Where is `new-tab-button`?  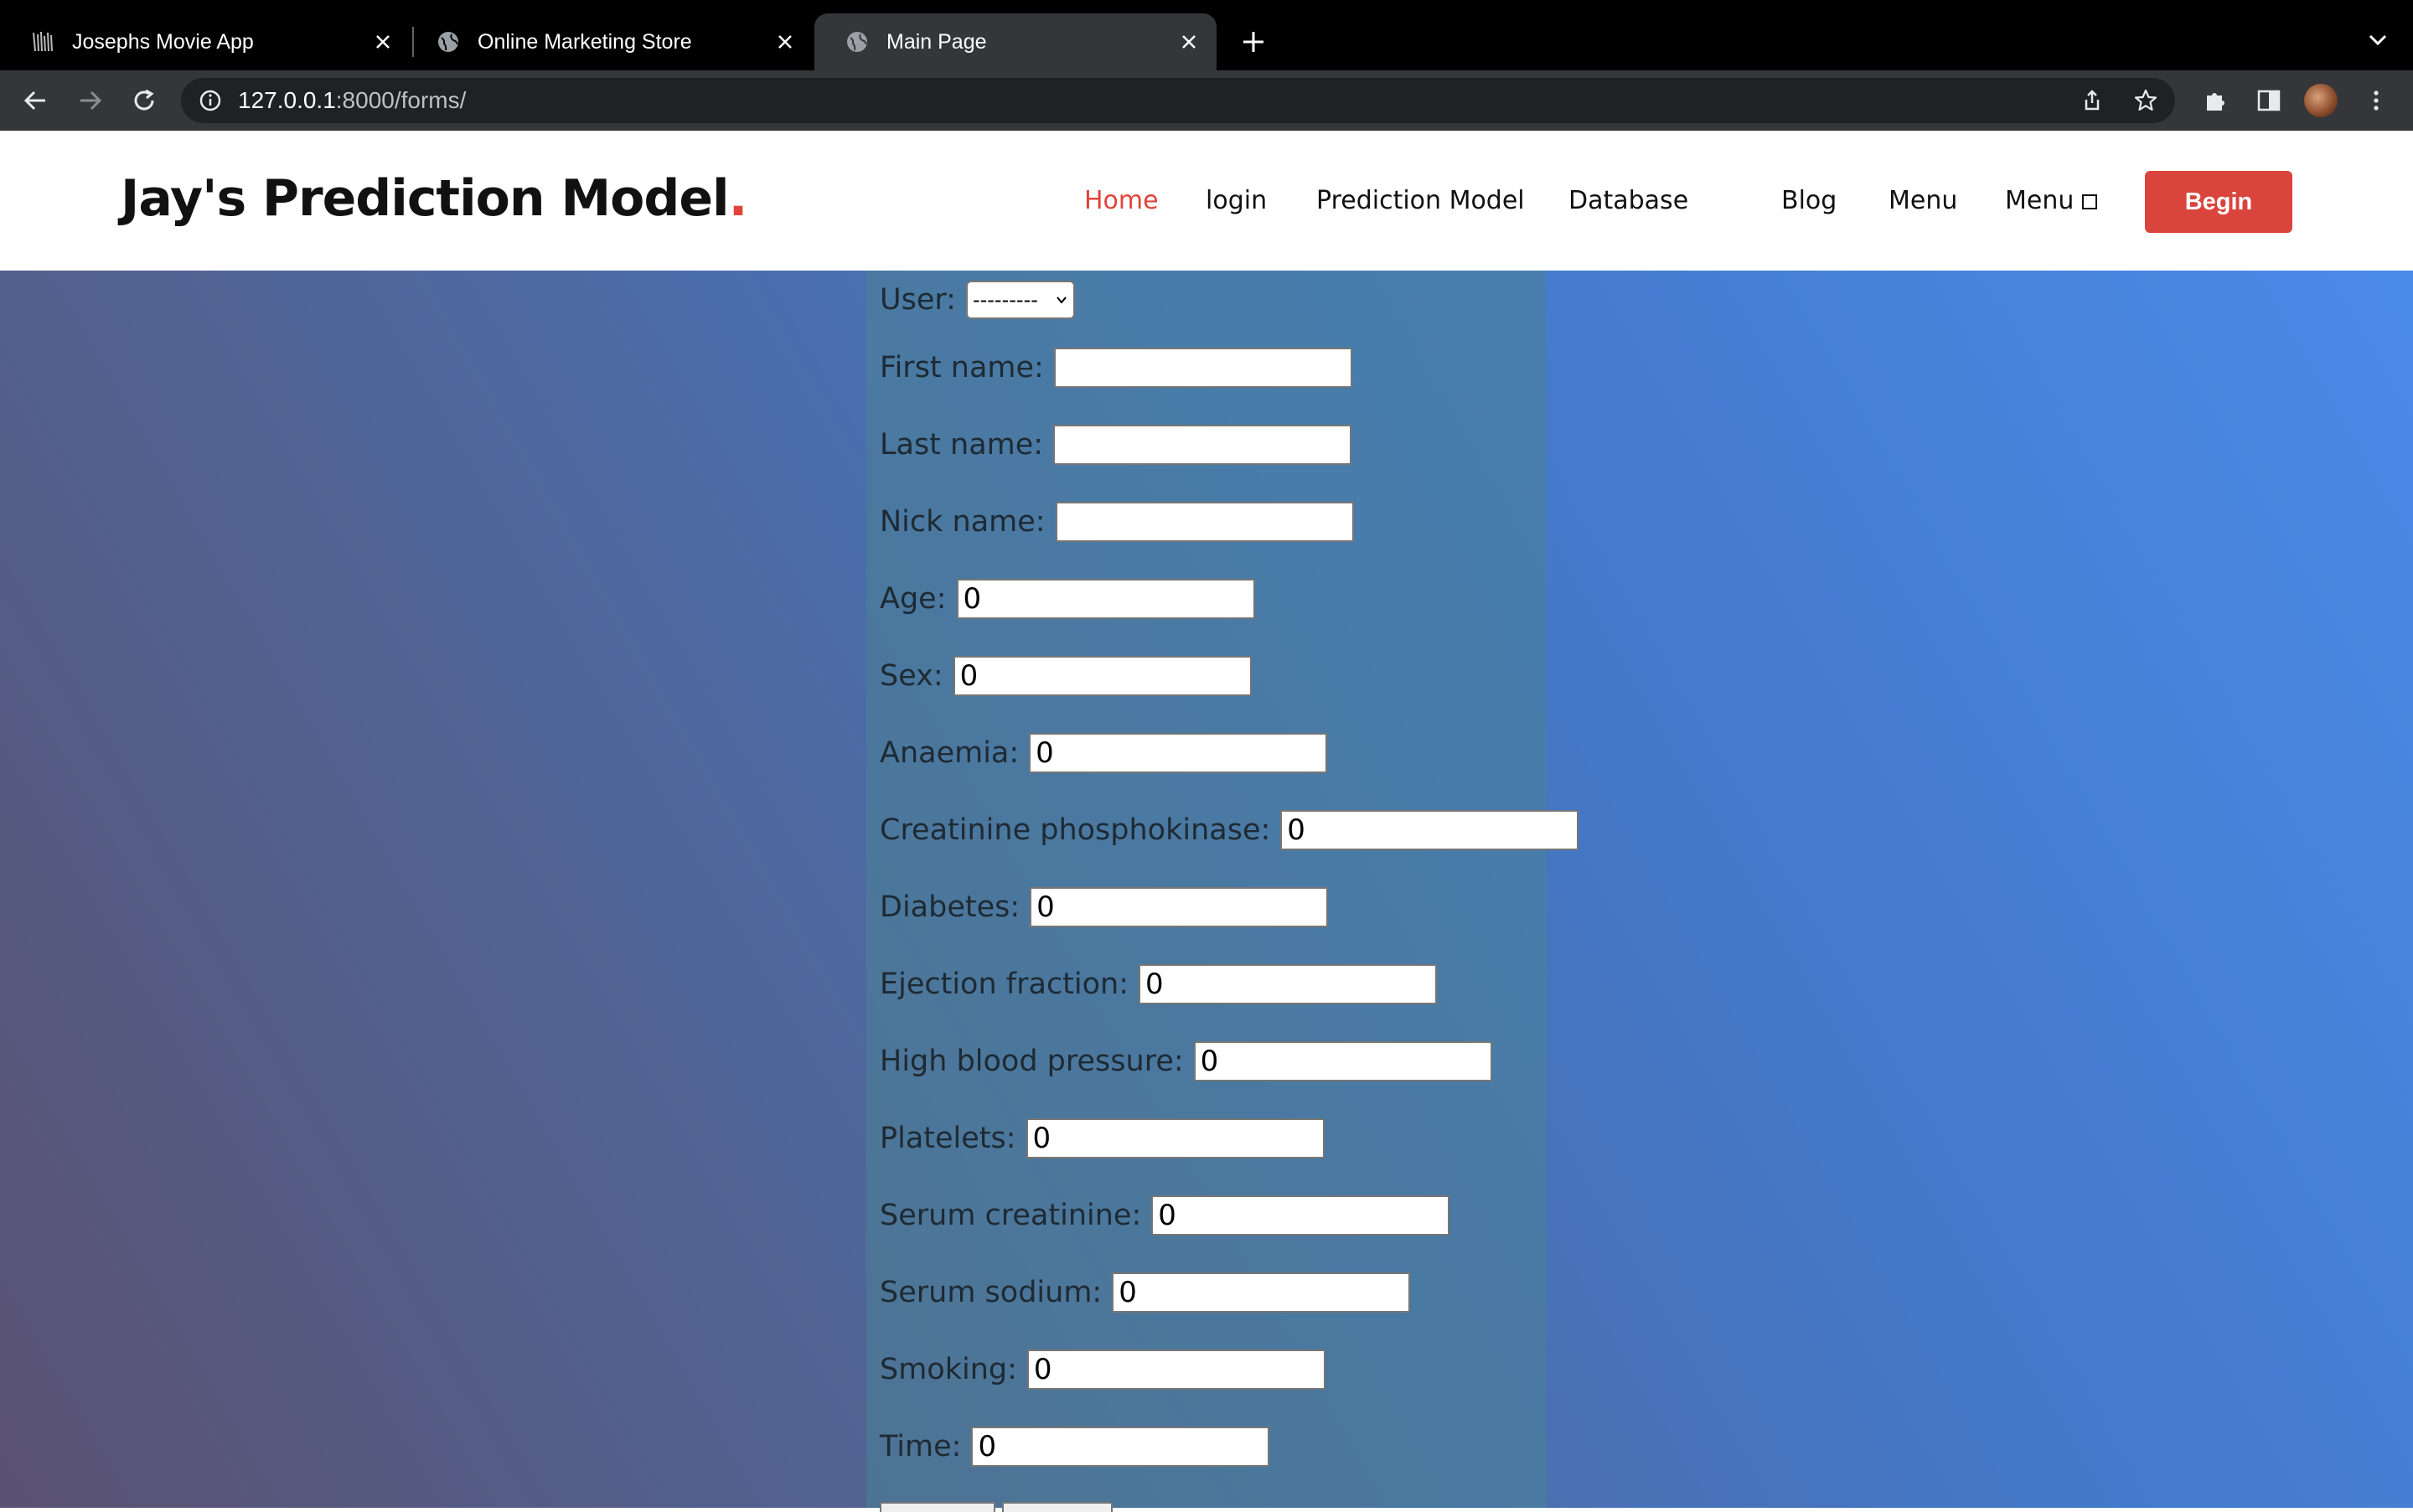
new-tab-button is located at coordinates (1253, 42).